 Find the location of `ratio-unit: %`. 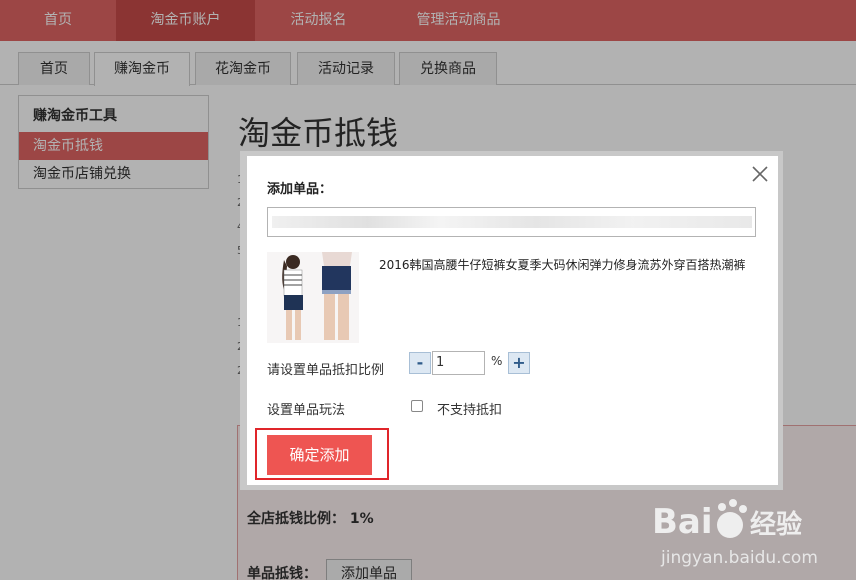

ratio-unit: % is located at coordinates (497, 361).